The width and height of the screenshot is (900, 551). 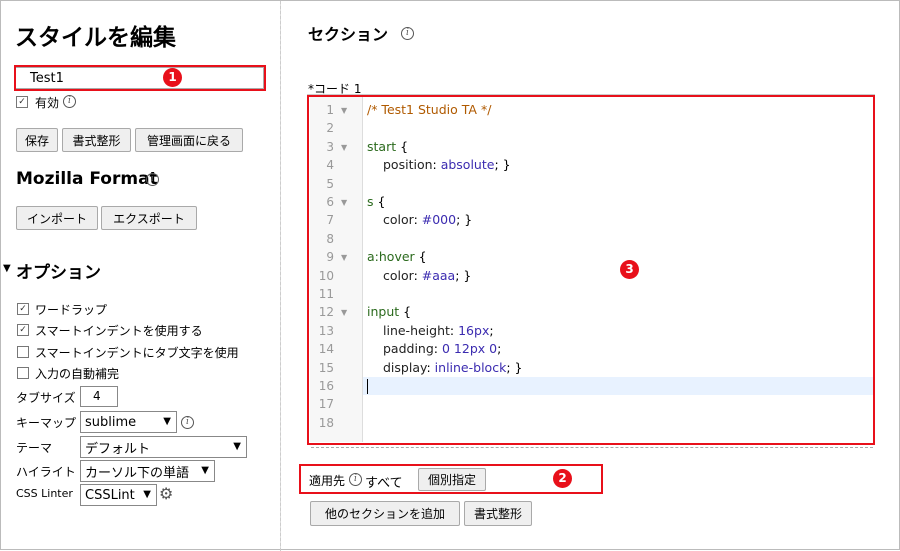 I want to click on tab-size-input: 4, so click(x=99, y=396).